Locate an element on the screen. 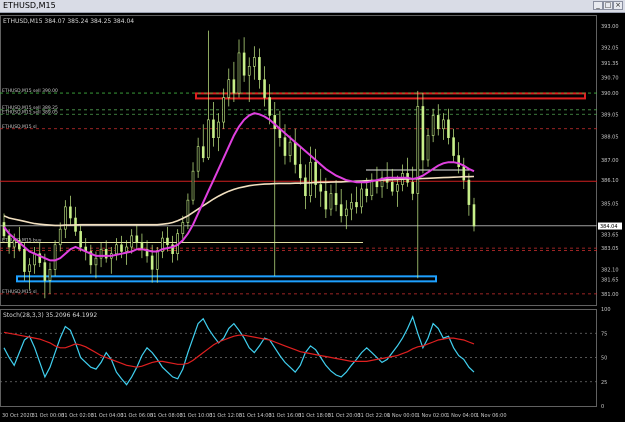 Image resolution: width=625 pixels, height=422 pixels. time-tick-label: 30 Oct 2020 is located at coordinates (17, 416).